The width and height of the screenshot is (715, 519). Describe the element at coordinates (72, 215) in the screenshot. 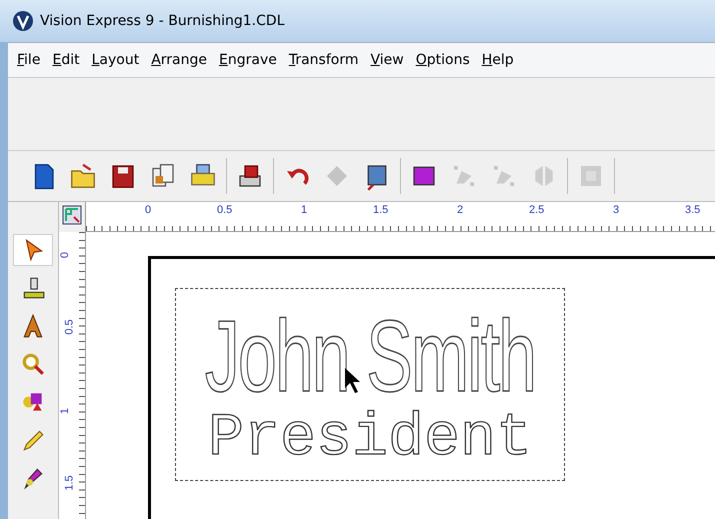

I see `ruler-origin-icon` at that location.